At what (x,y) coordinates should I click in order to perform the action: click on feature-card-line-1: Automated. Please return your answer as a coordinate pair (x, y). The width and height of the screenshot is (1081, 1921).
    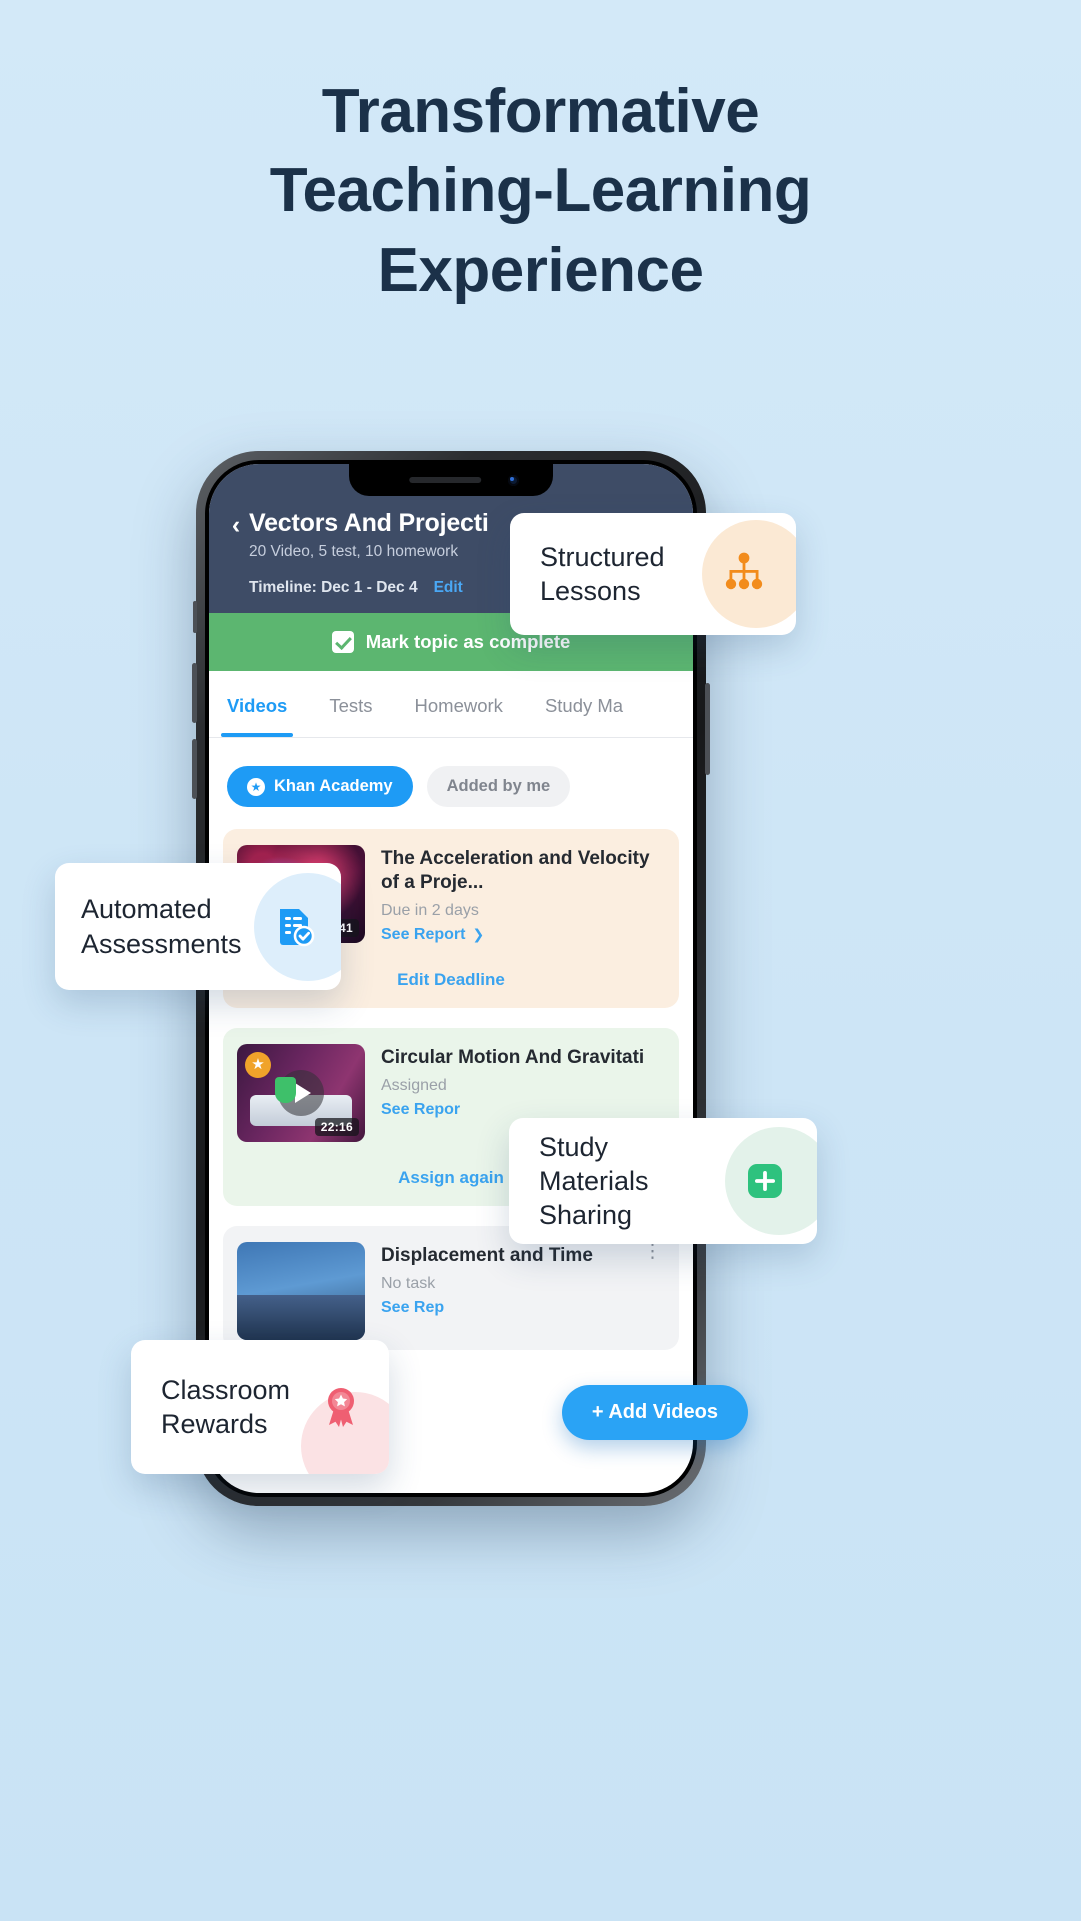
    Looking at the image, I should click on (146, 909).